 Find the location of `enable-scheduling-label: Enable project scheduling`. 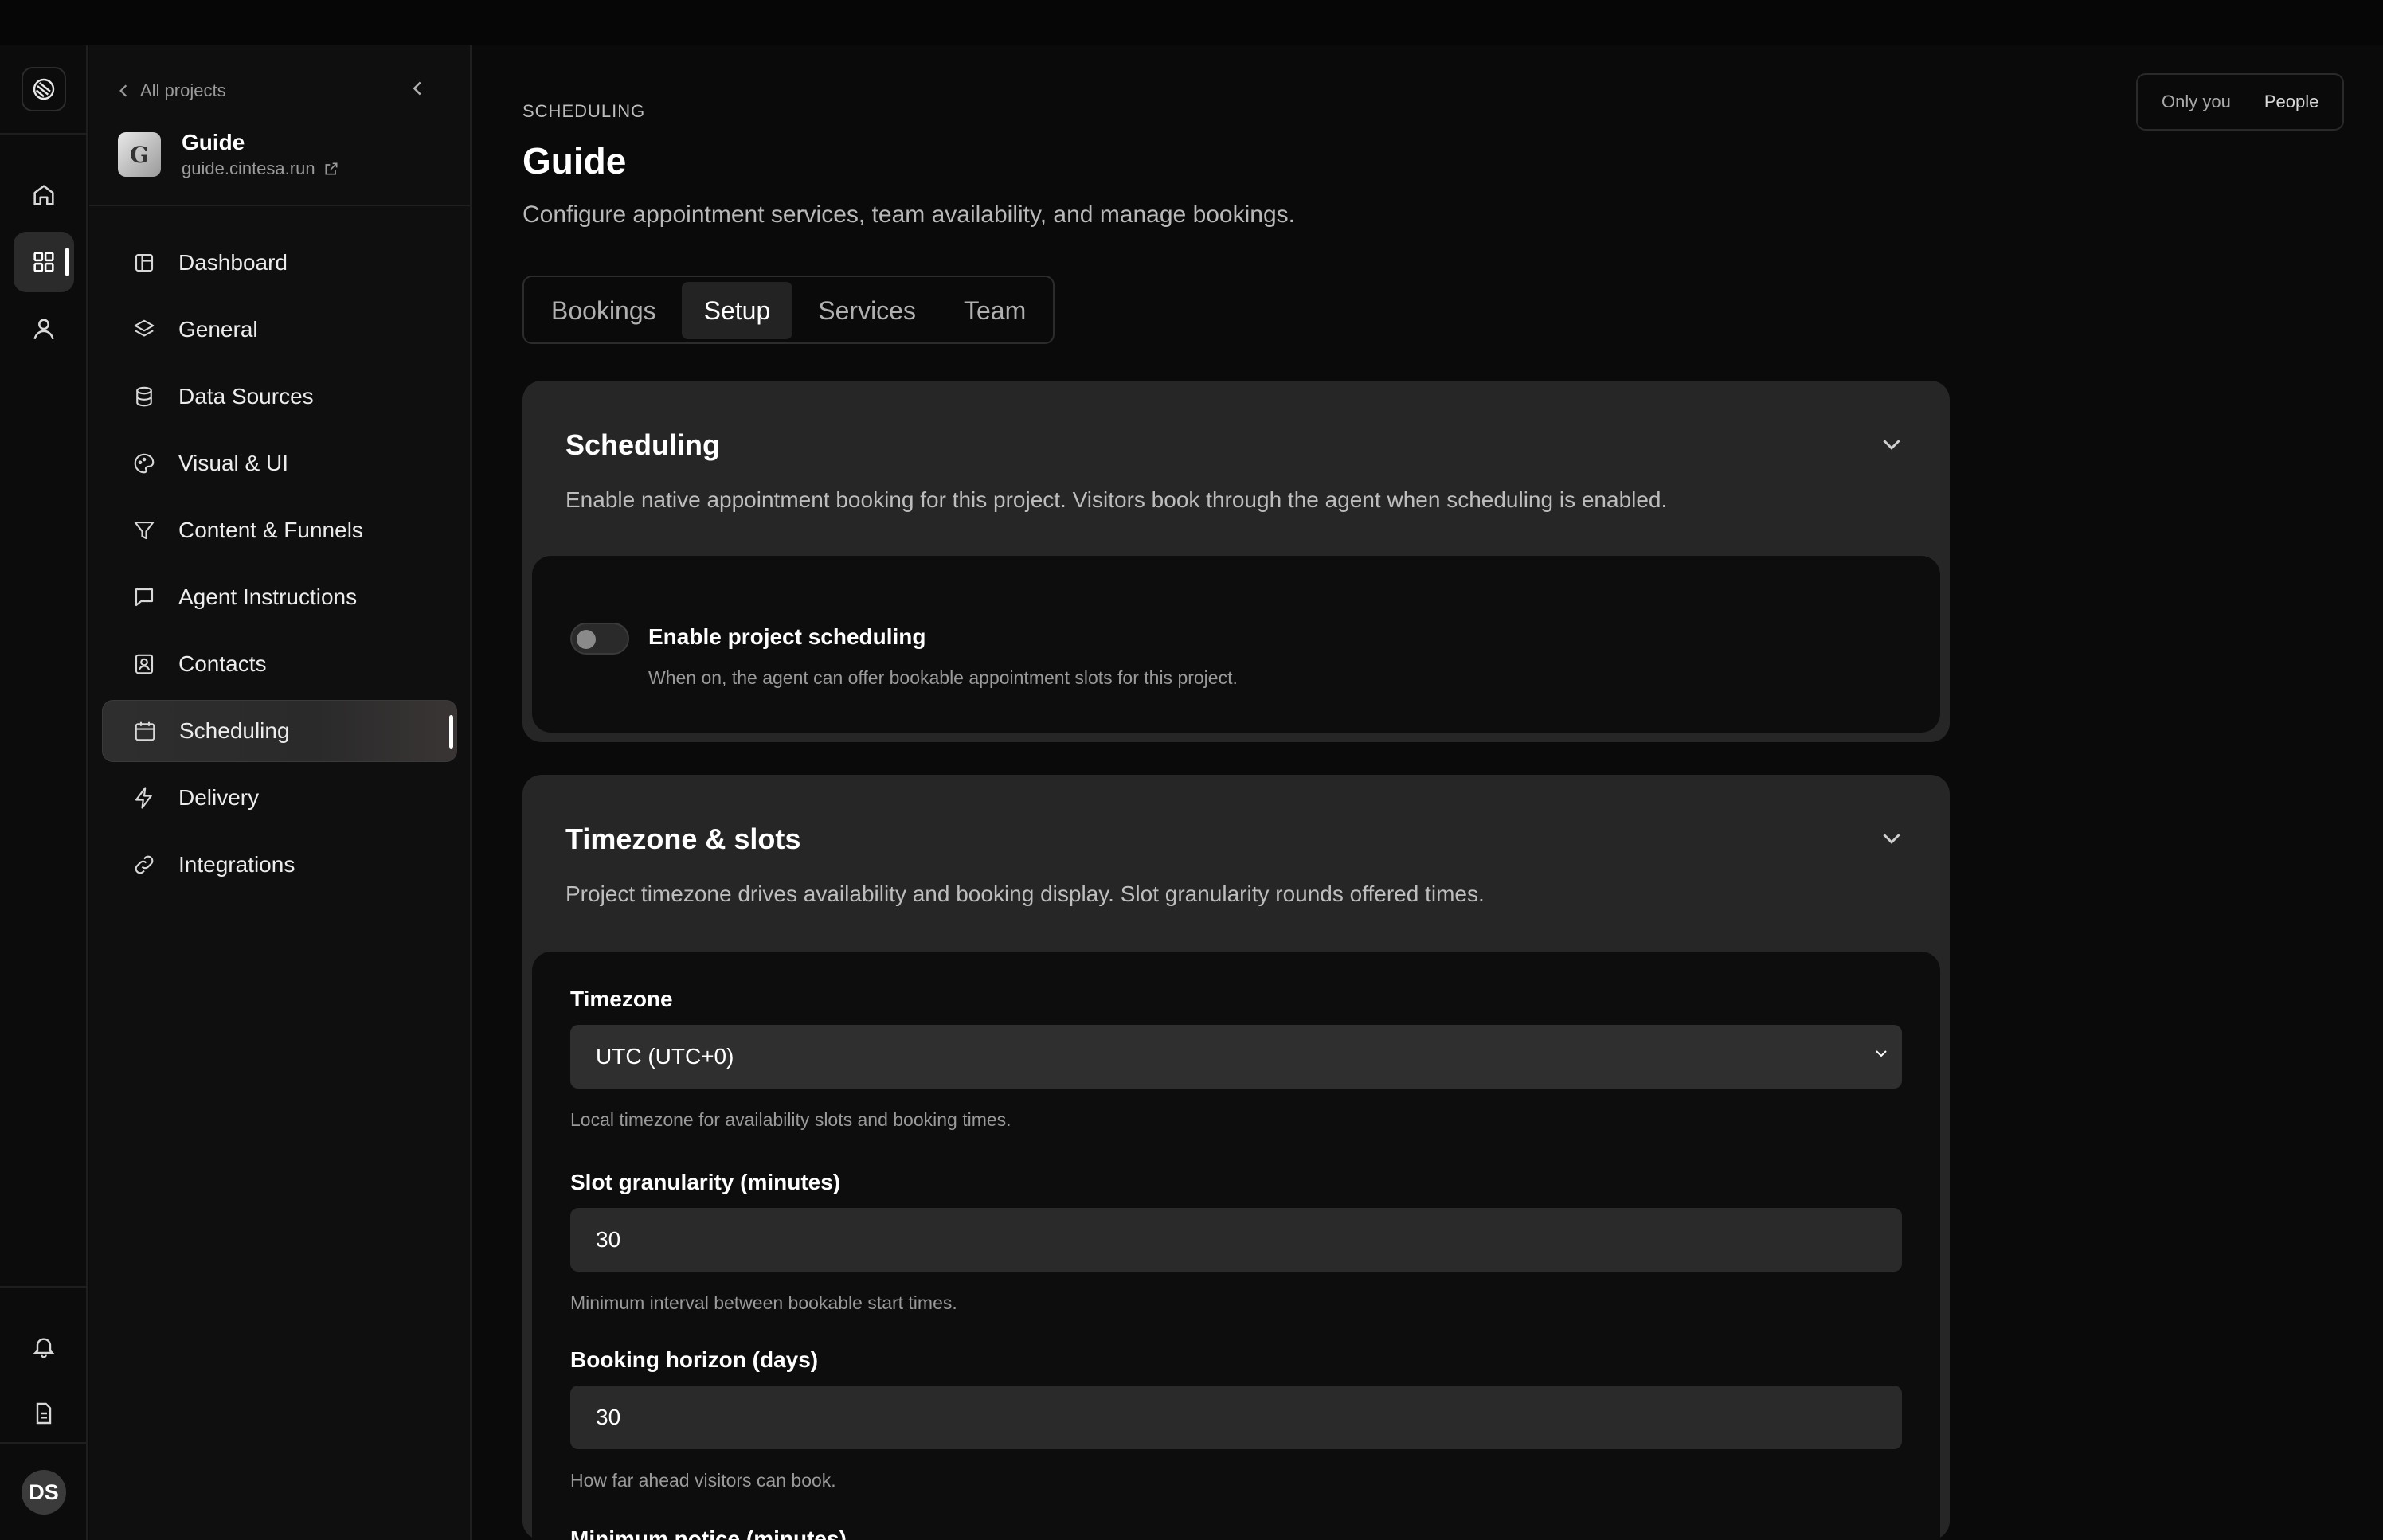

enable-scheduling-label: Enable project scheduling is located at coordinates (787, 636).